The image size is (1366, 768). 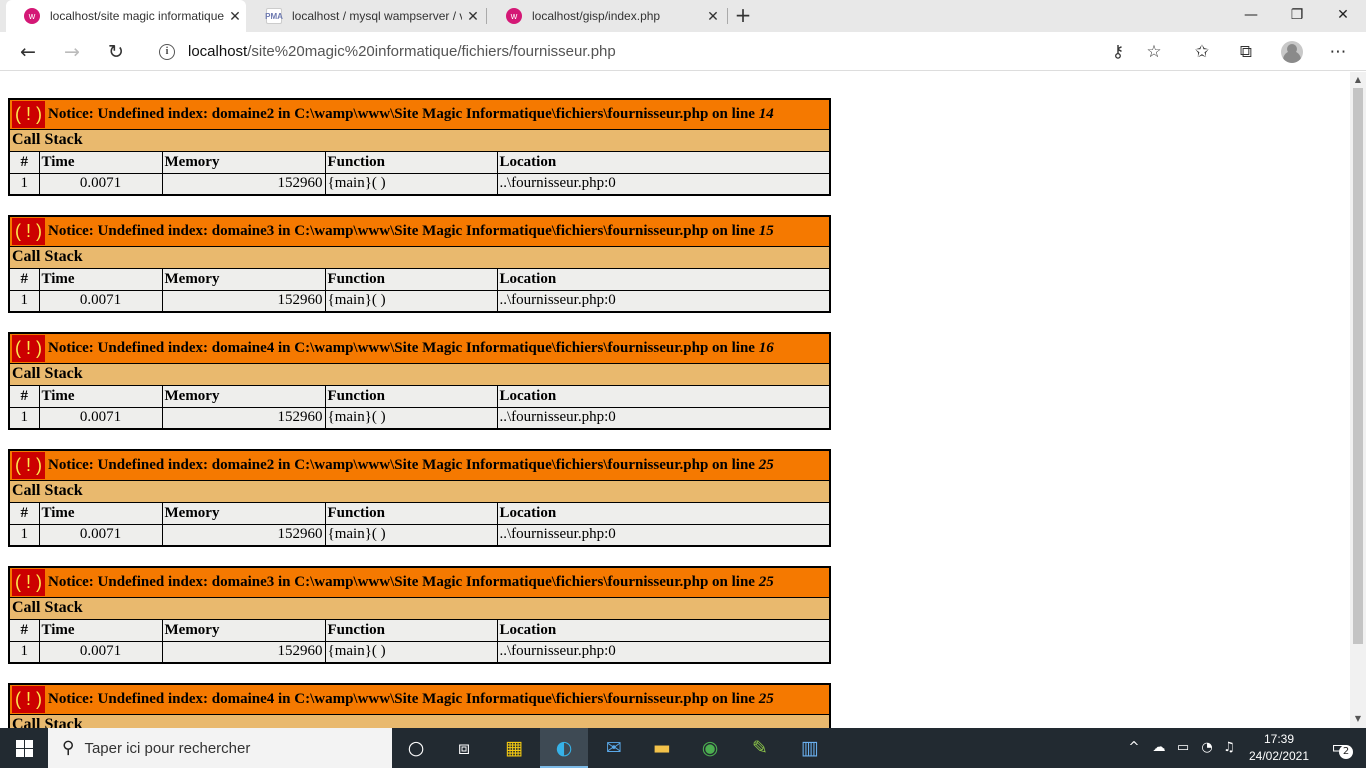 I want to click on start-button, so click(x=24, y=748).